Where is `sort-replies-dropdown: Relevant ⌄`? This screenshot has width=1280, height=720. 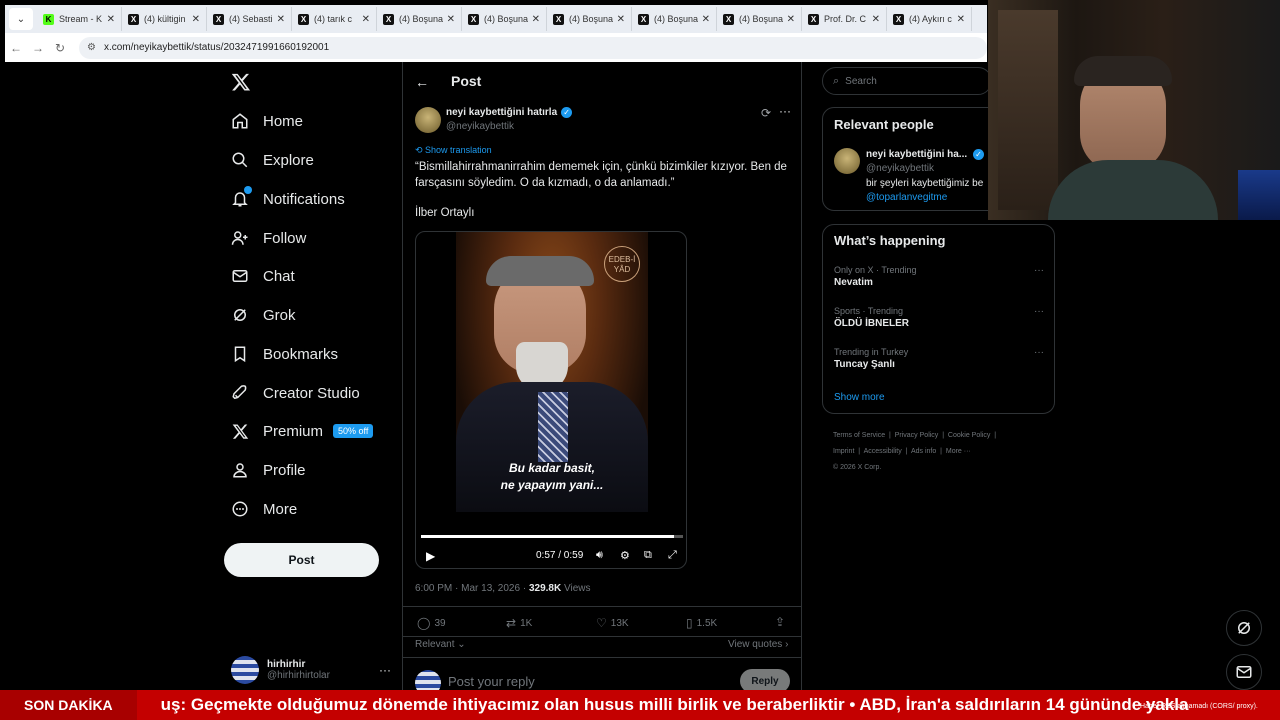 sort-replies-dropdown: Relevant ⌄ is located at coordinates (440, 644).